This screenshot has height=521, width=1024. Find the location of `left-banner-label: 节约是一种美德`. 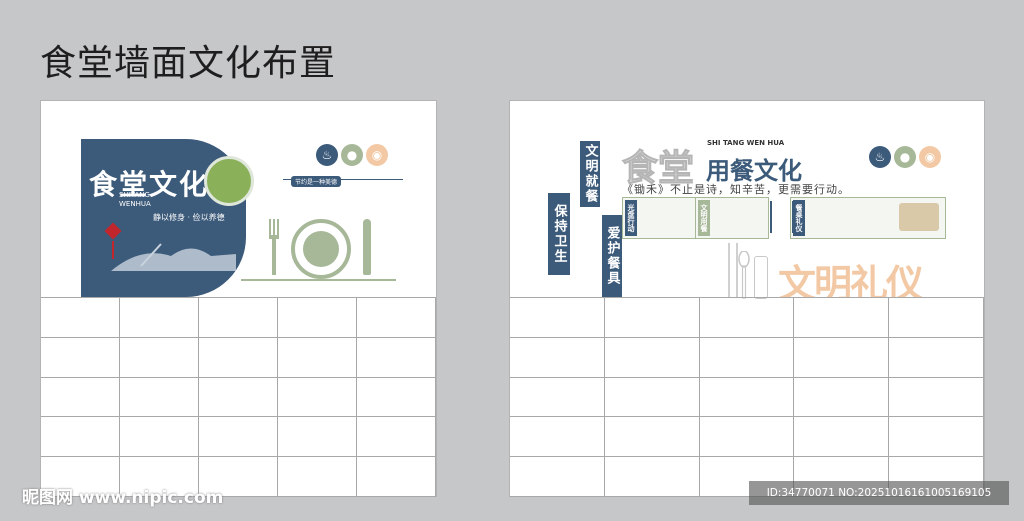

left-banner-label: 节约是一种美德 is located at coordinates (316, 181).